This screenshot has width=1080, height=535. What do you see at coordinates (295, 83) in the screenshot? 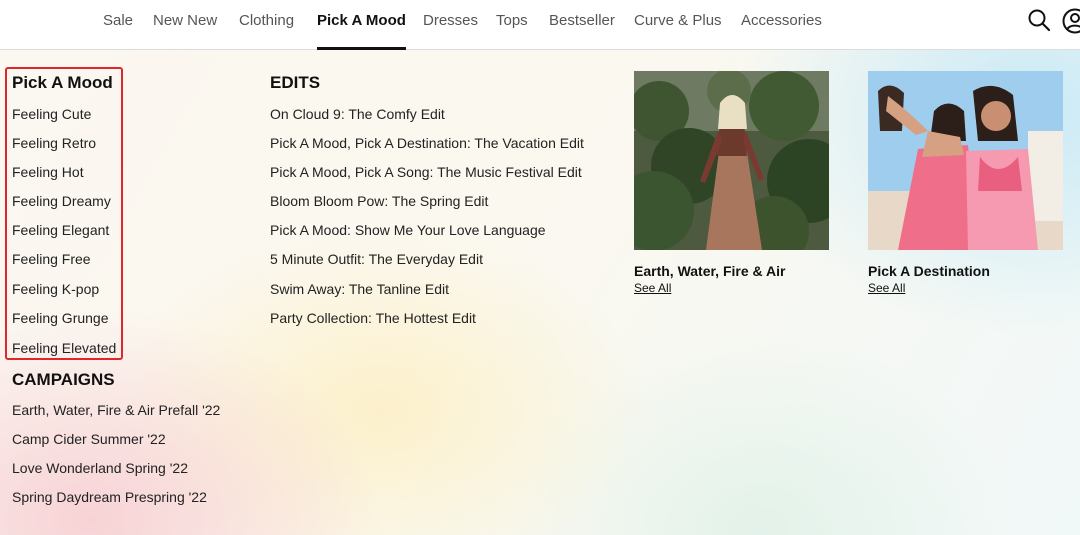
I see `edits-heading: EDITS` at bounding box center [295, 83].